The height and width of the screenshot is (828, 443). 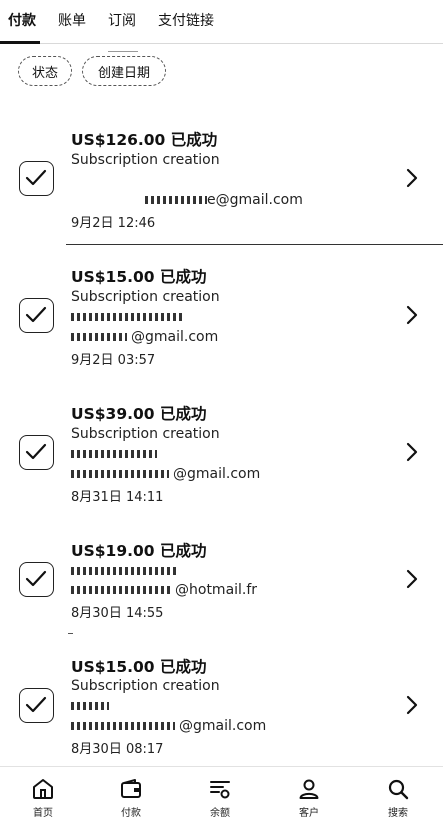 I want to click on nav-home-label: 首页, so click(x=43, y=813).